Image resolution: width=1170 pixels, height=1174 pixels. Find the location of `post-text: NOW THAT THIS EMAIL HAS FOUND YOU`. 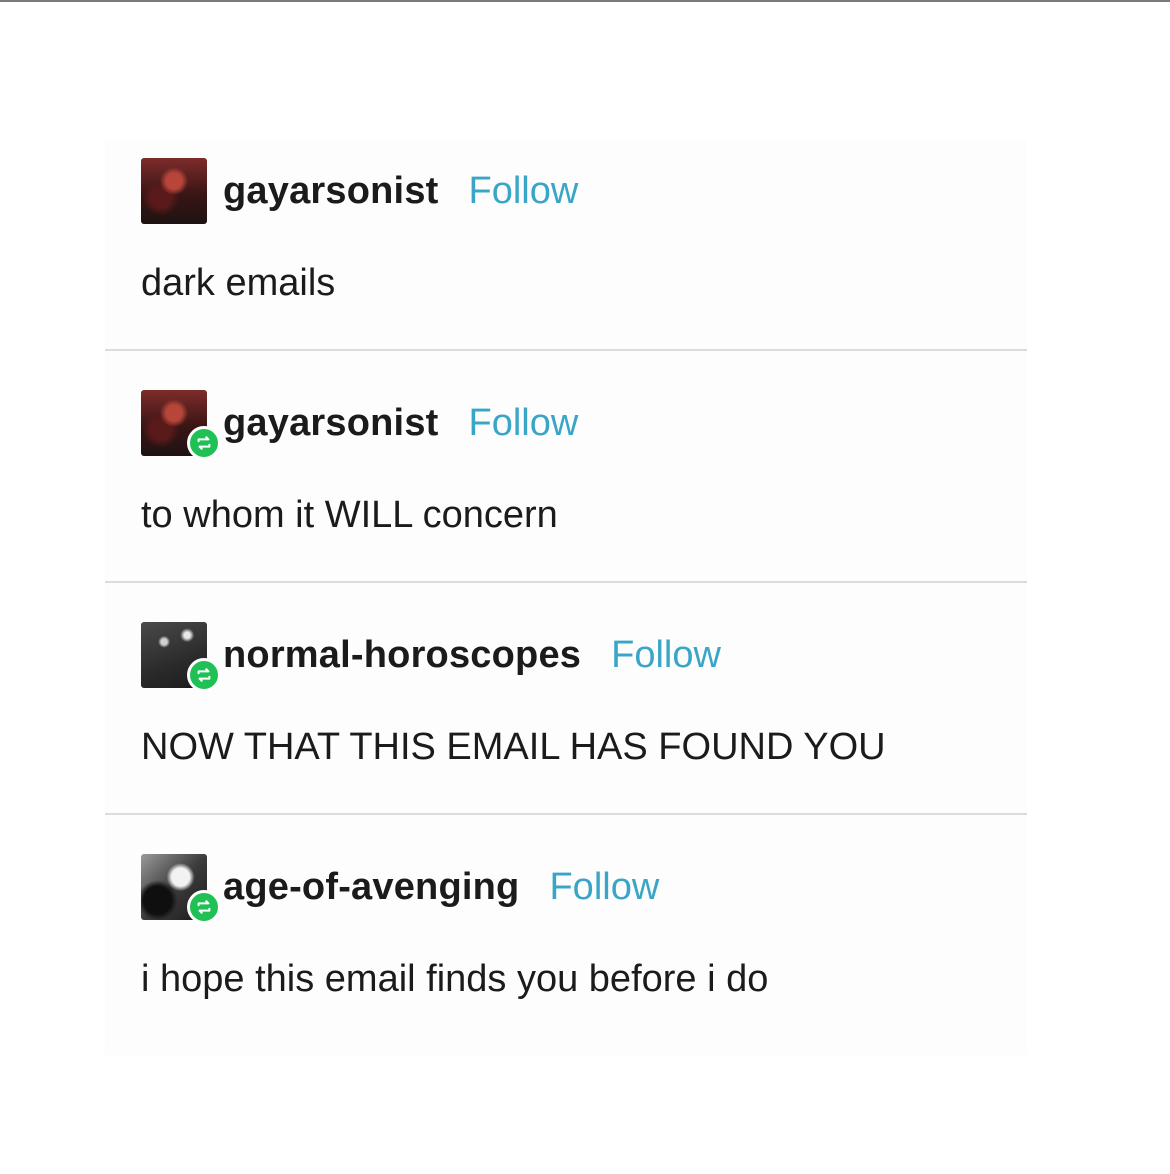

post-text: NOW THAT THIS EMAIL HAS FOUND YOU is located at coordinates (513, 747).